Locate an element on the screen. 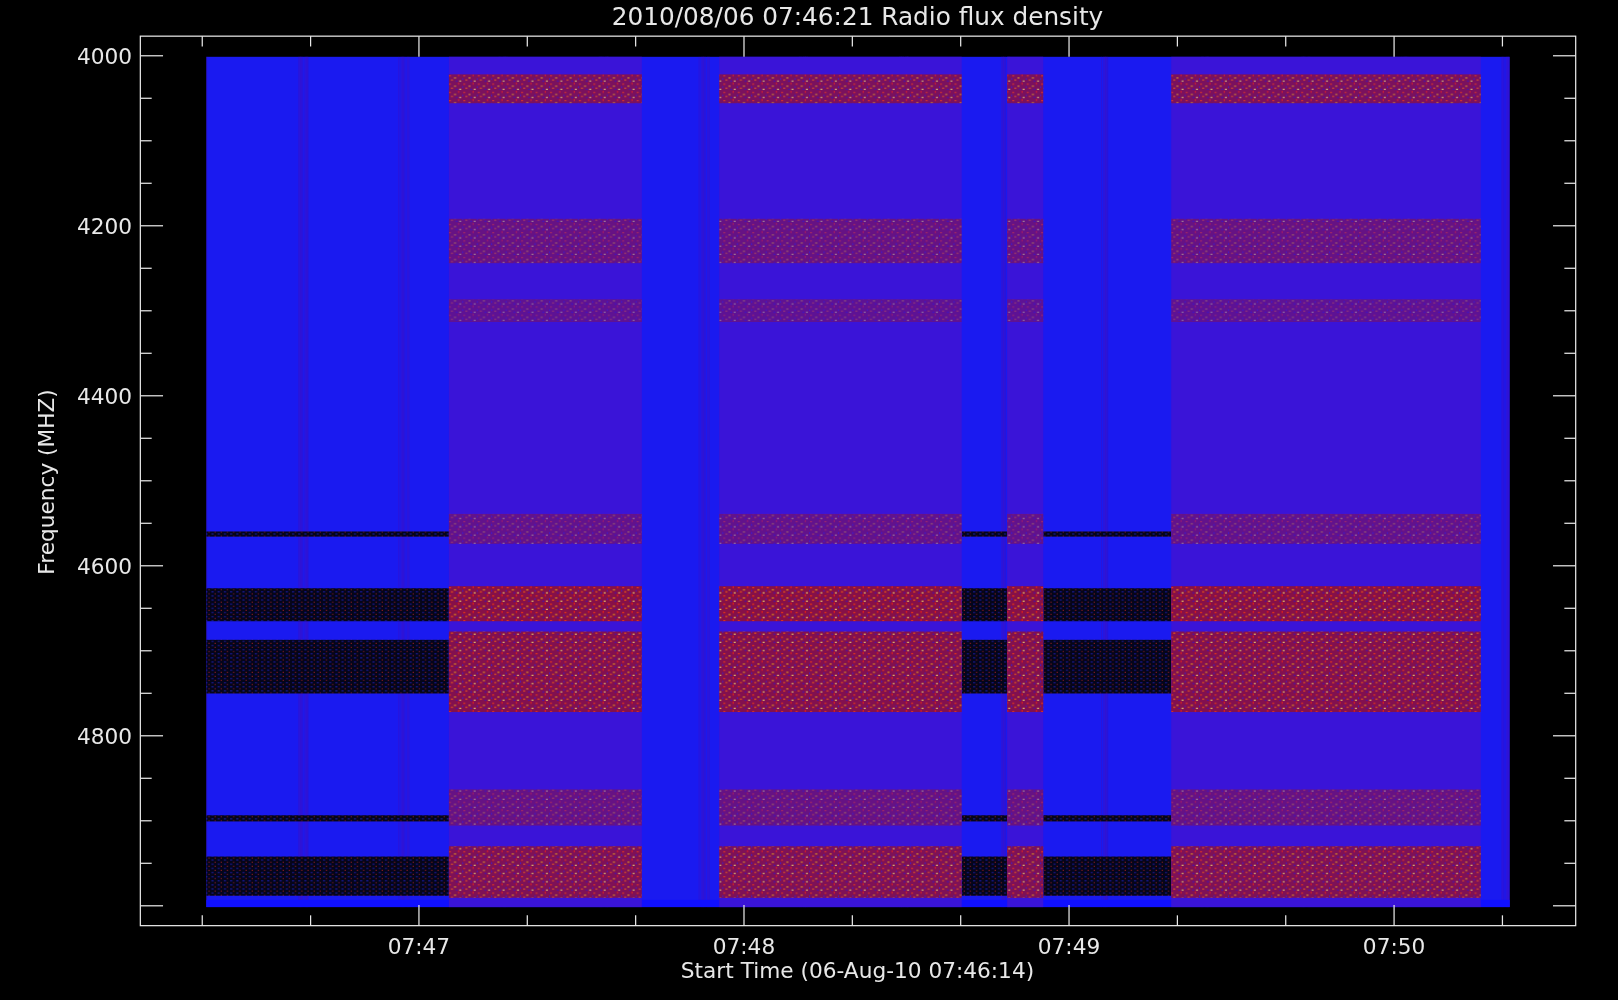 The width and height of the screenshot is (1618, 1000). tick-label: 07:49 is located at coordinates (1069, 946).